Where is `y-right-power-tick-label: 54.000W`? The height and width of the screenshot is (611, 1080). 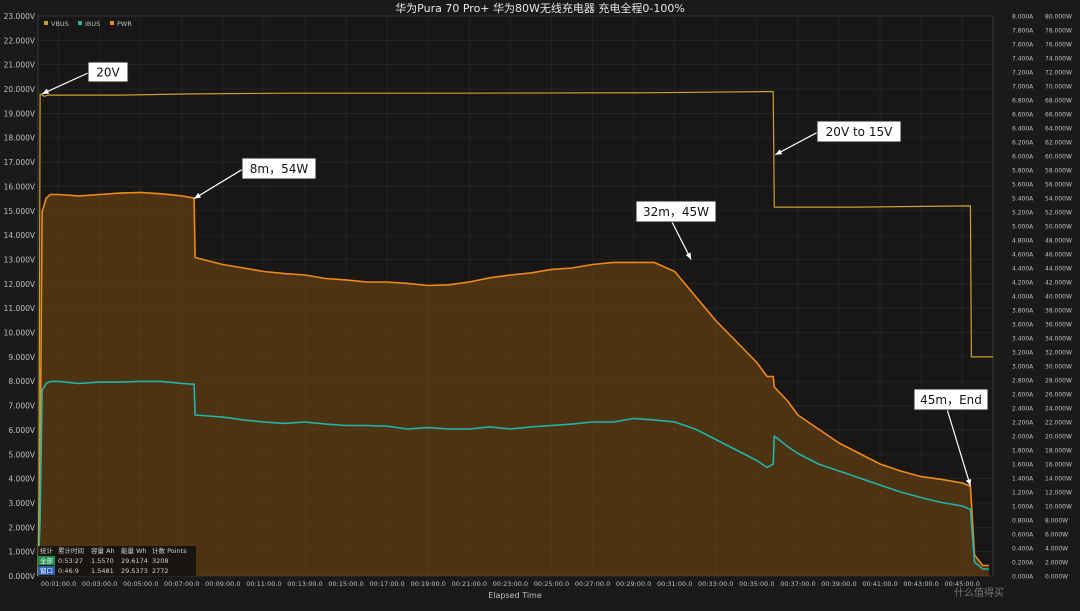
y-right-power-tick-label: 54.000W is located at coordinates (1058, 199).